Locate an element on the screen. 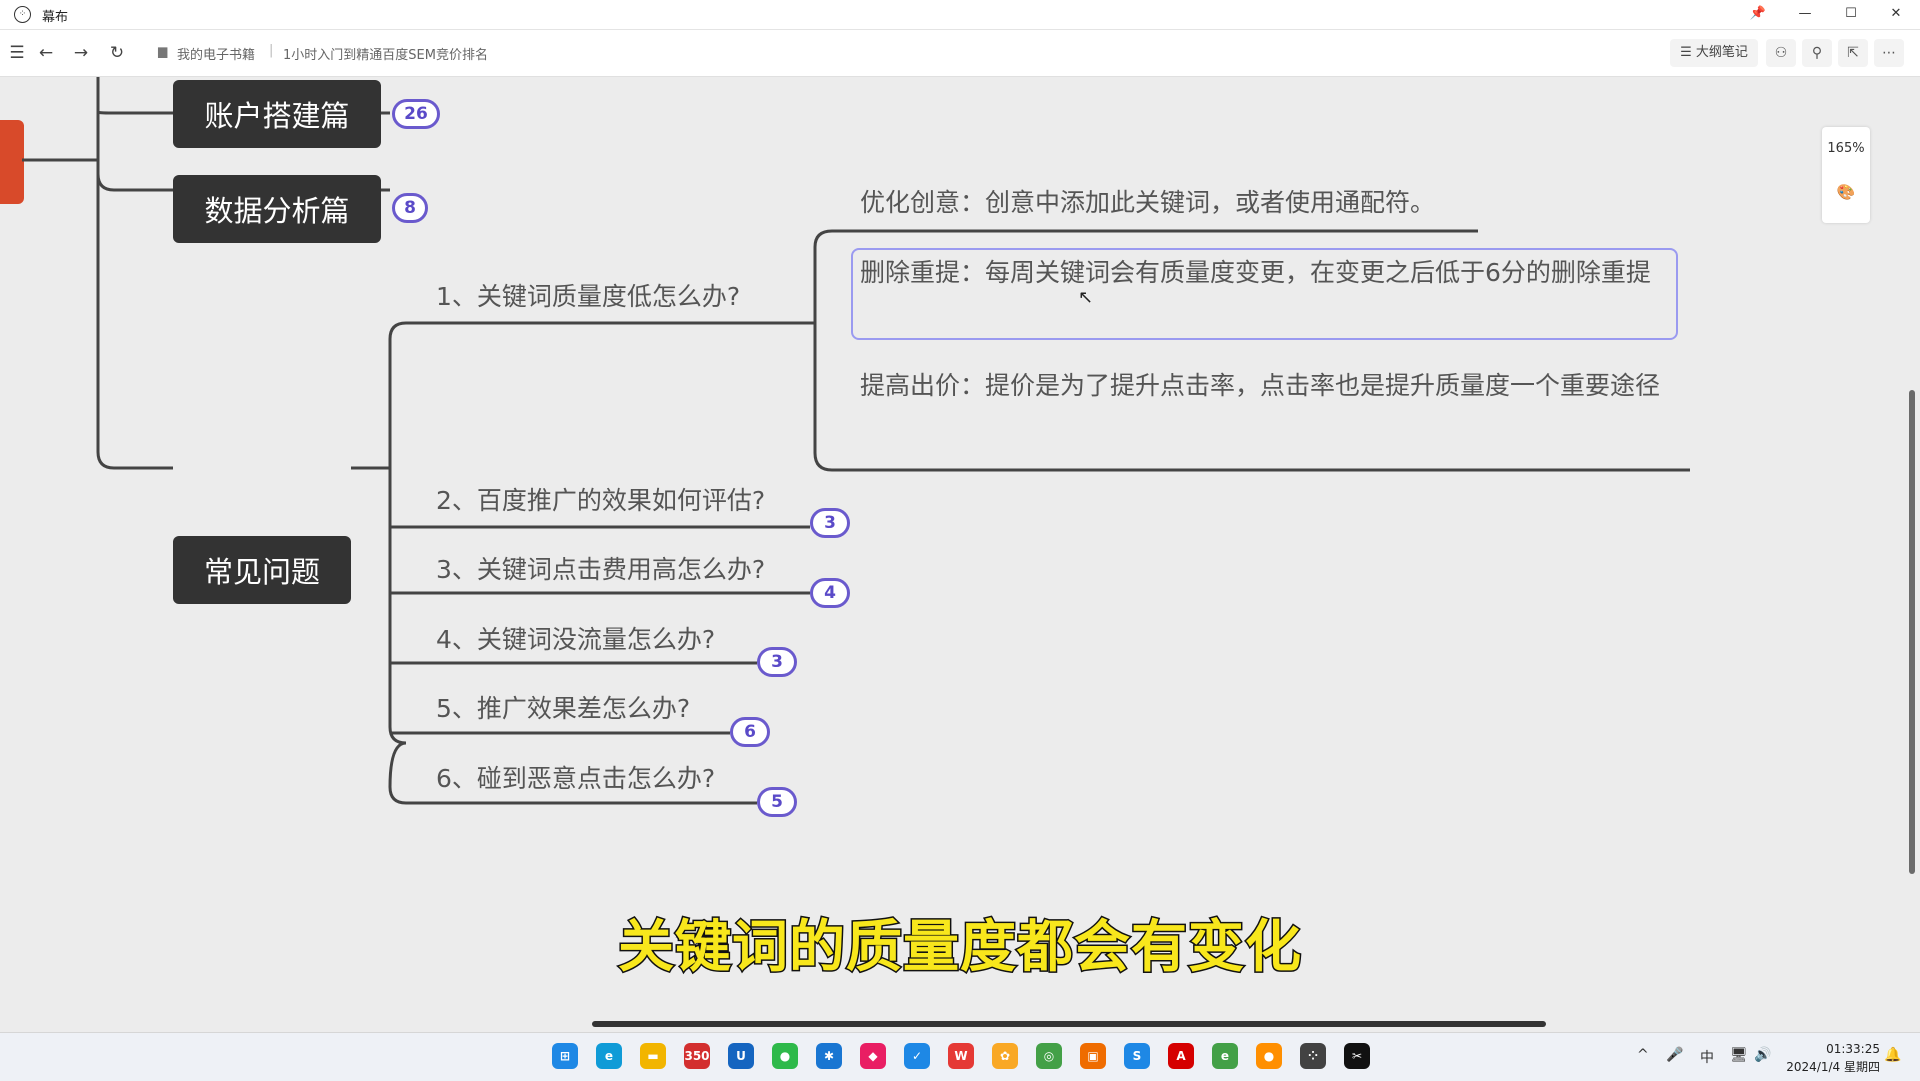 The height and width of the screenshot is (1081, 1920). question-node: 4、关键词没流量怎么办? is located at coordinates (575, 638).